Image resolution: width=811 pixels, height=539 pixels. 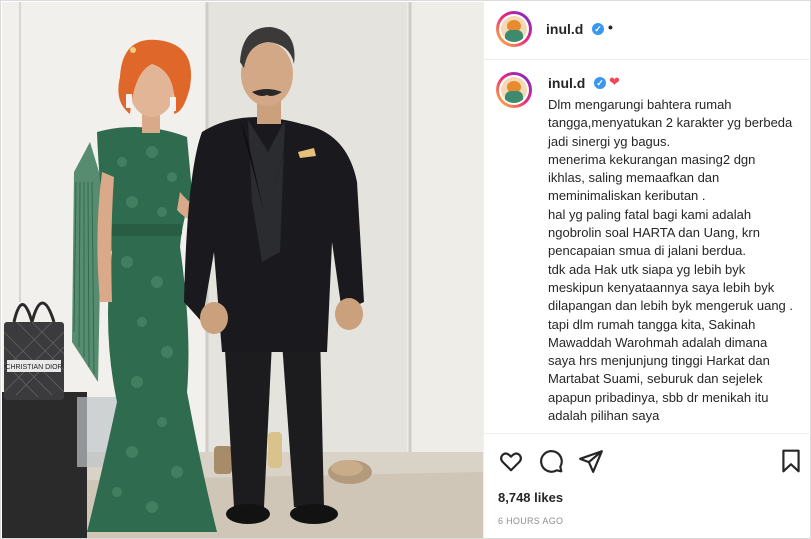 What do you see at coordinates (551, 461) in the screenshot?
I see `comment-icon` at bounding box center [551, 461].